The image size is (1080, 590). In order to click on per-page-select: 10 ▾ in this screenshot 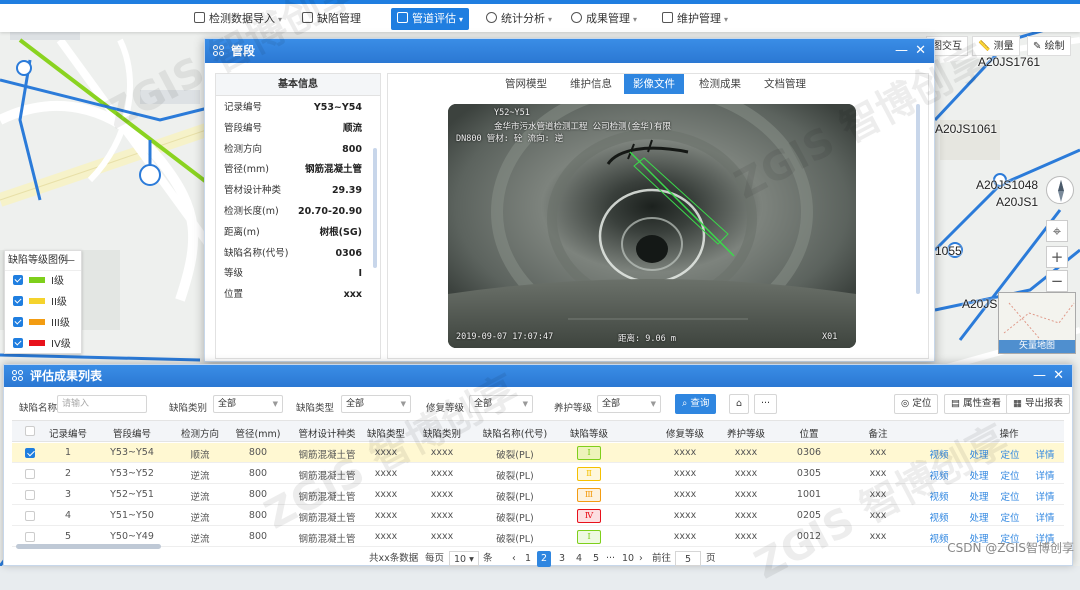, I will do `click(464, 558)`.